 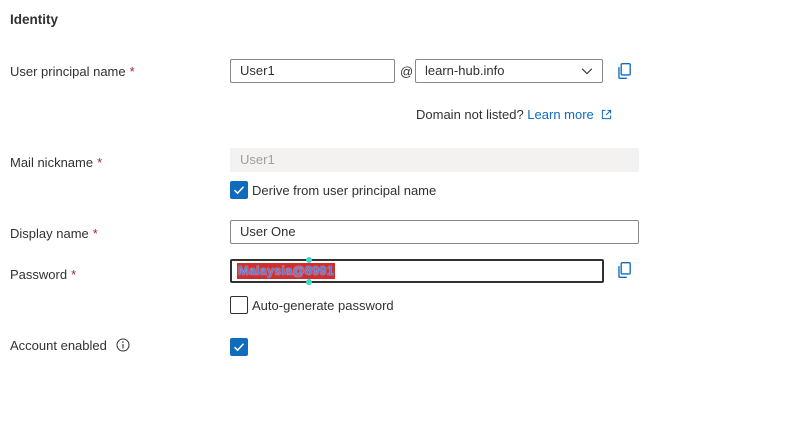 What do you see at coordinates (465, 70) in the screenshot?
I see `domain-value: learn-hub.info` at bounding box center [465, 70].